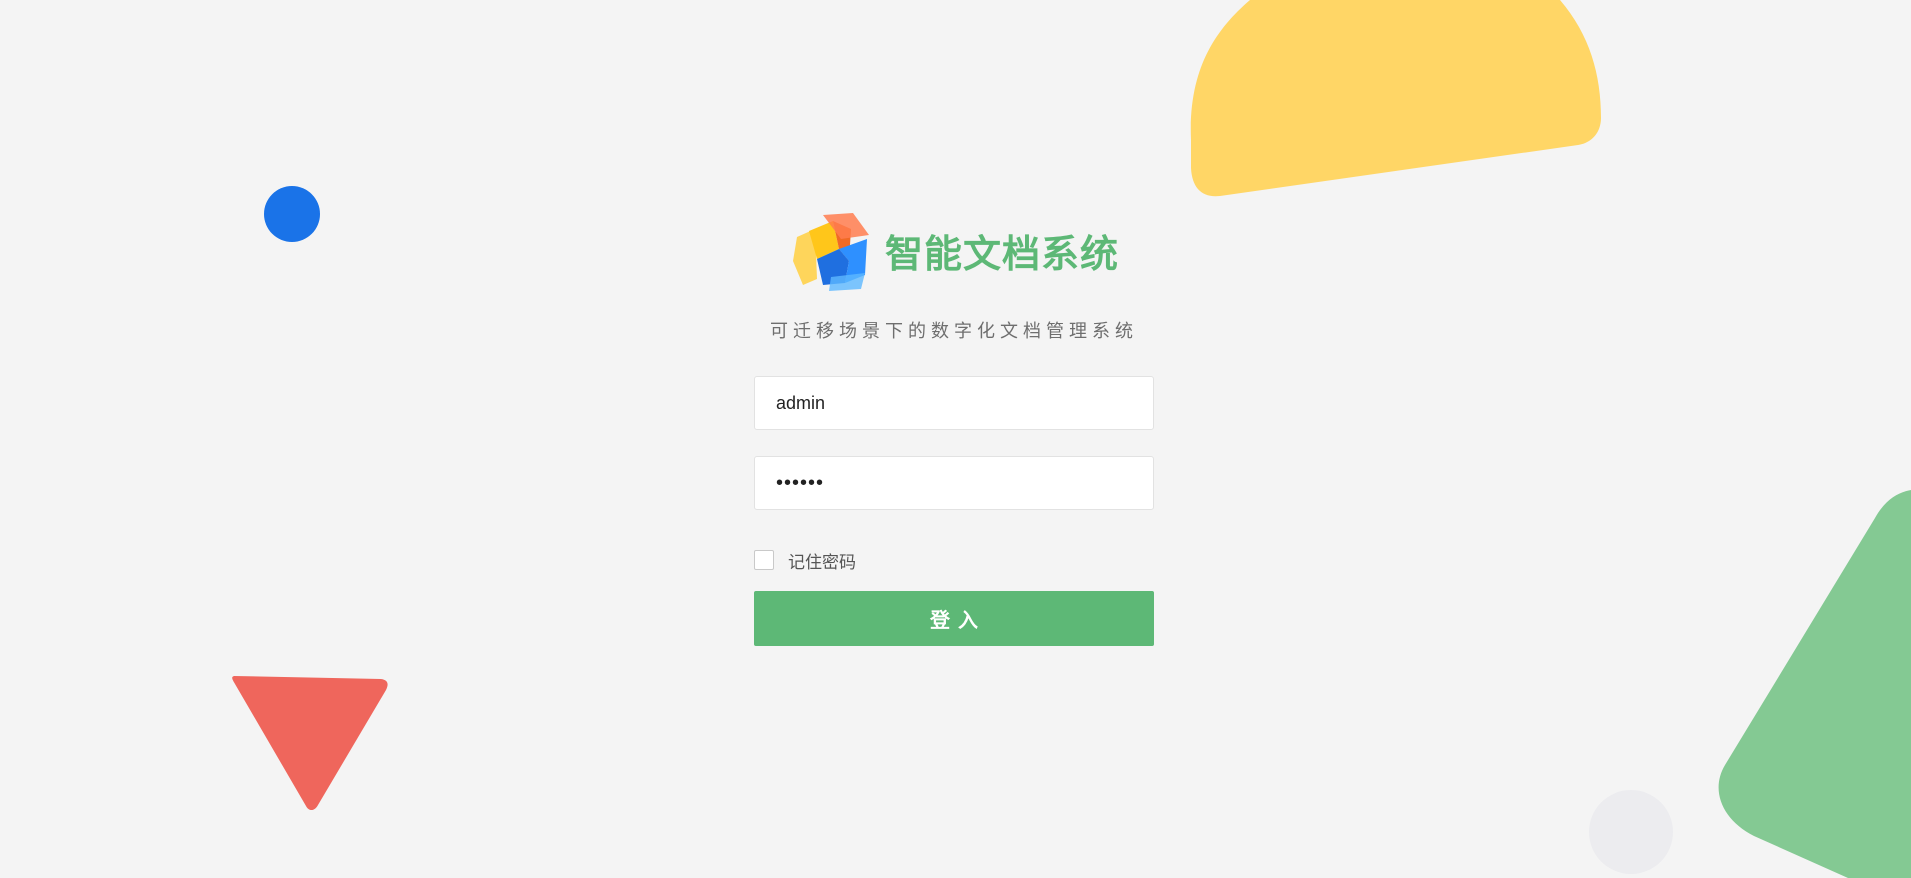  I want to click on username-input, so click(954, 403).